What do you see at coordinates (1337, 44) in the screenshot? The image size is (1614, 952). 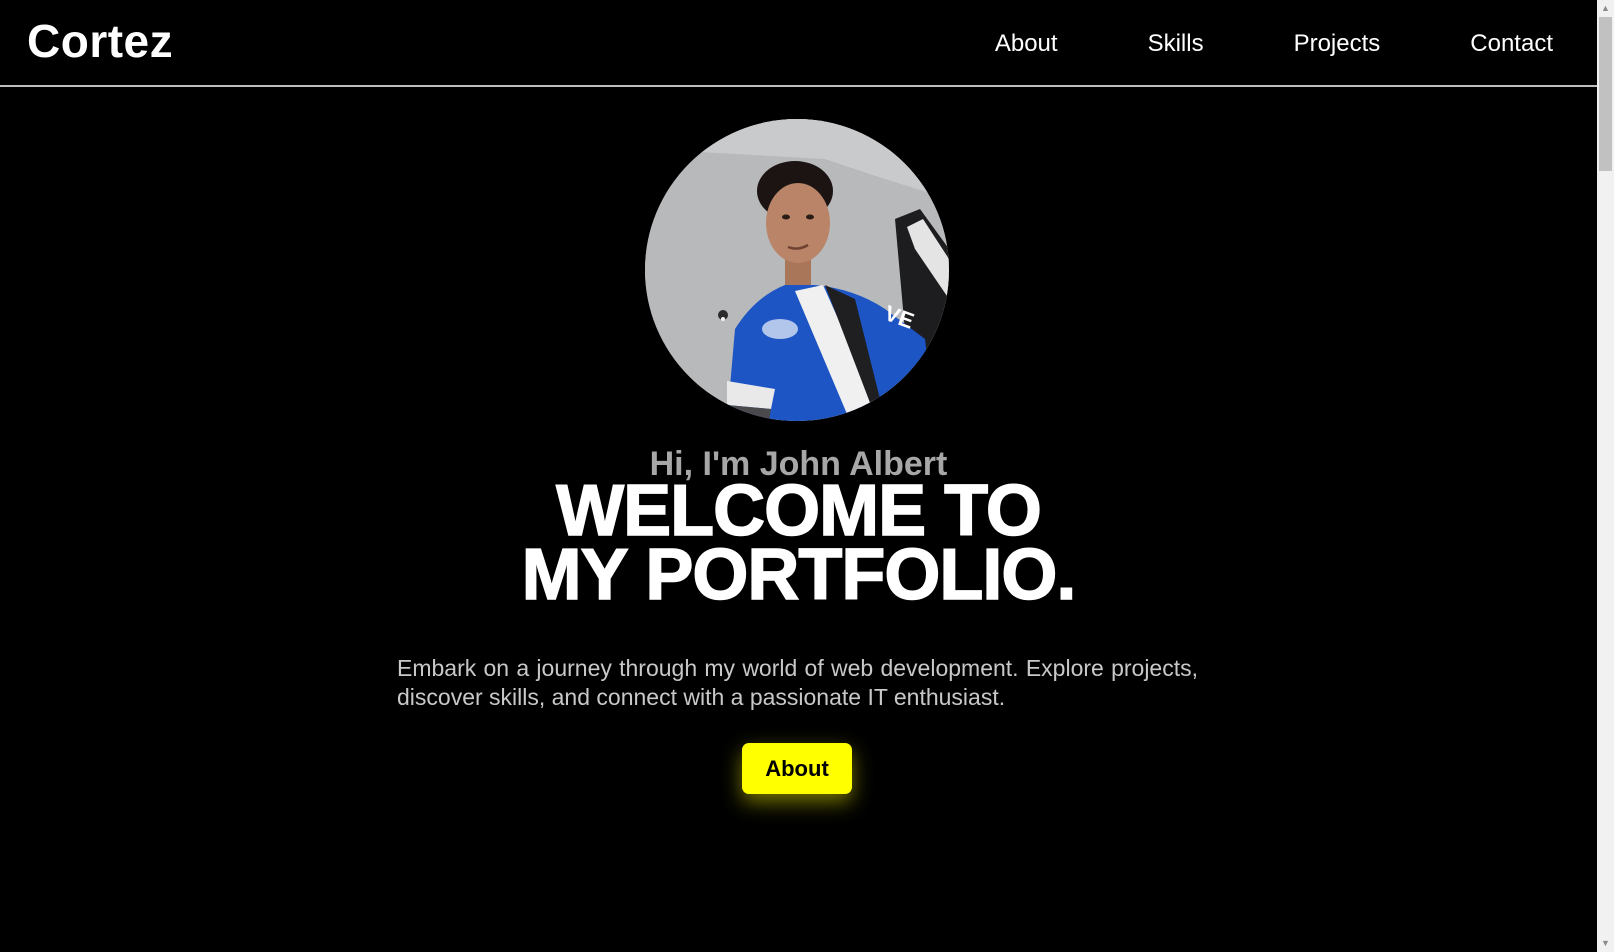 I see `nav-projects-link: Projects` at bounding box center [1337, 44].